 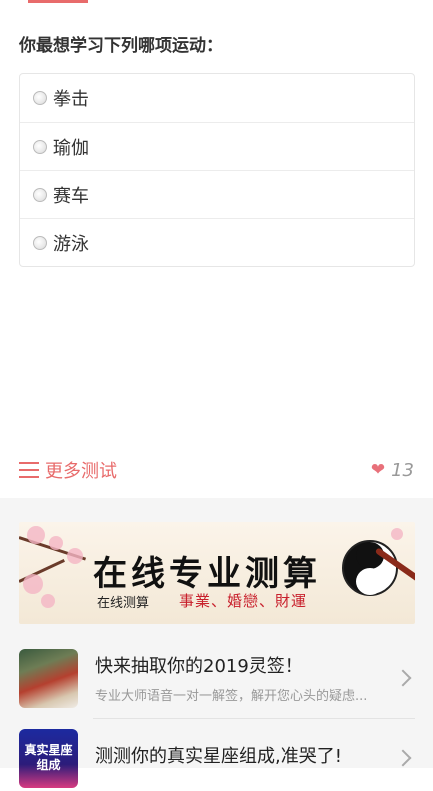 I want to click on zodiac-thumbnail: 真实星座组成, so click(x=48, y=758).